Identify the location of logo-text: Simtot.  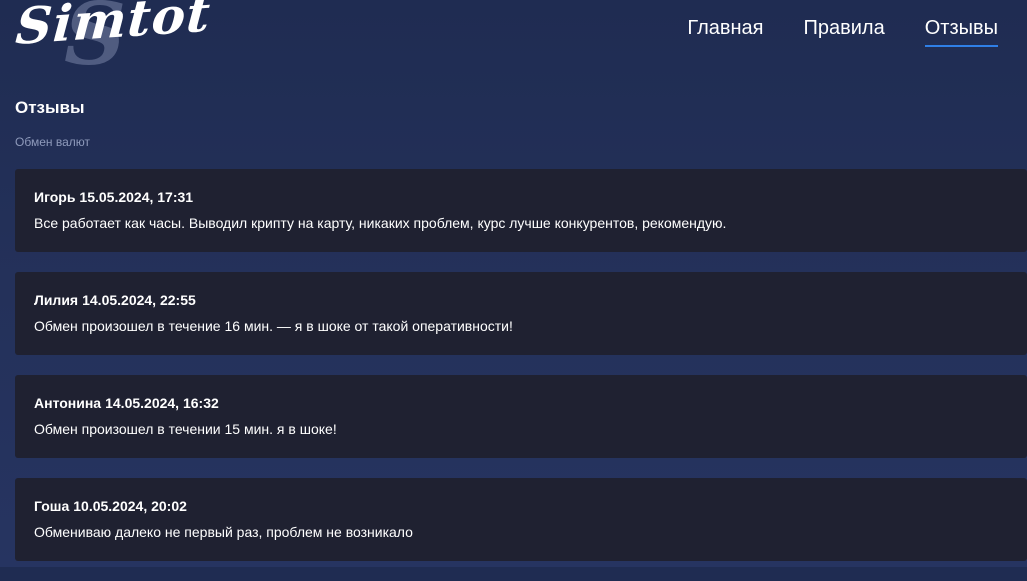
(113, 28).